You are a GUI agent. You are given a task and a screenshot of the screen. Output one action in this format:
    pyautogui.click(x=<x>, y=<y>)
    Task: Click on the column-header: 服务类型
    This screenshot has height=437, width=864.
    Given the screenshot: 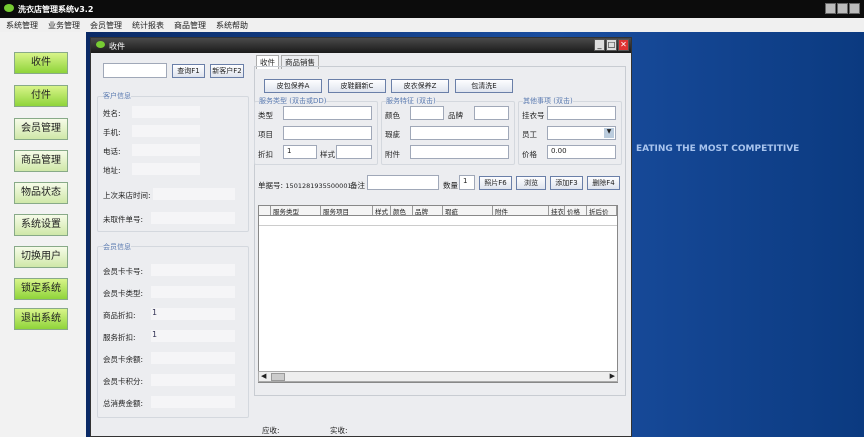 What is the action you would take?
    pyautogui.click(x=296, y=210)
    